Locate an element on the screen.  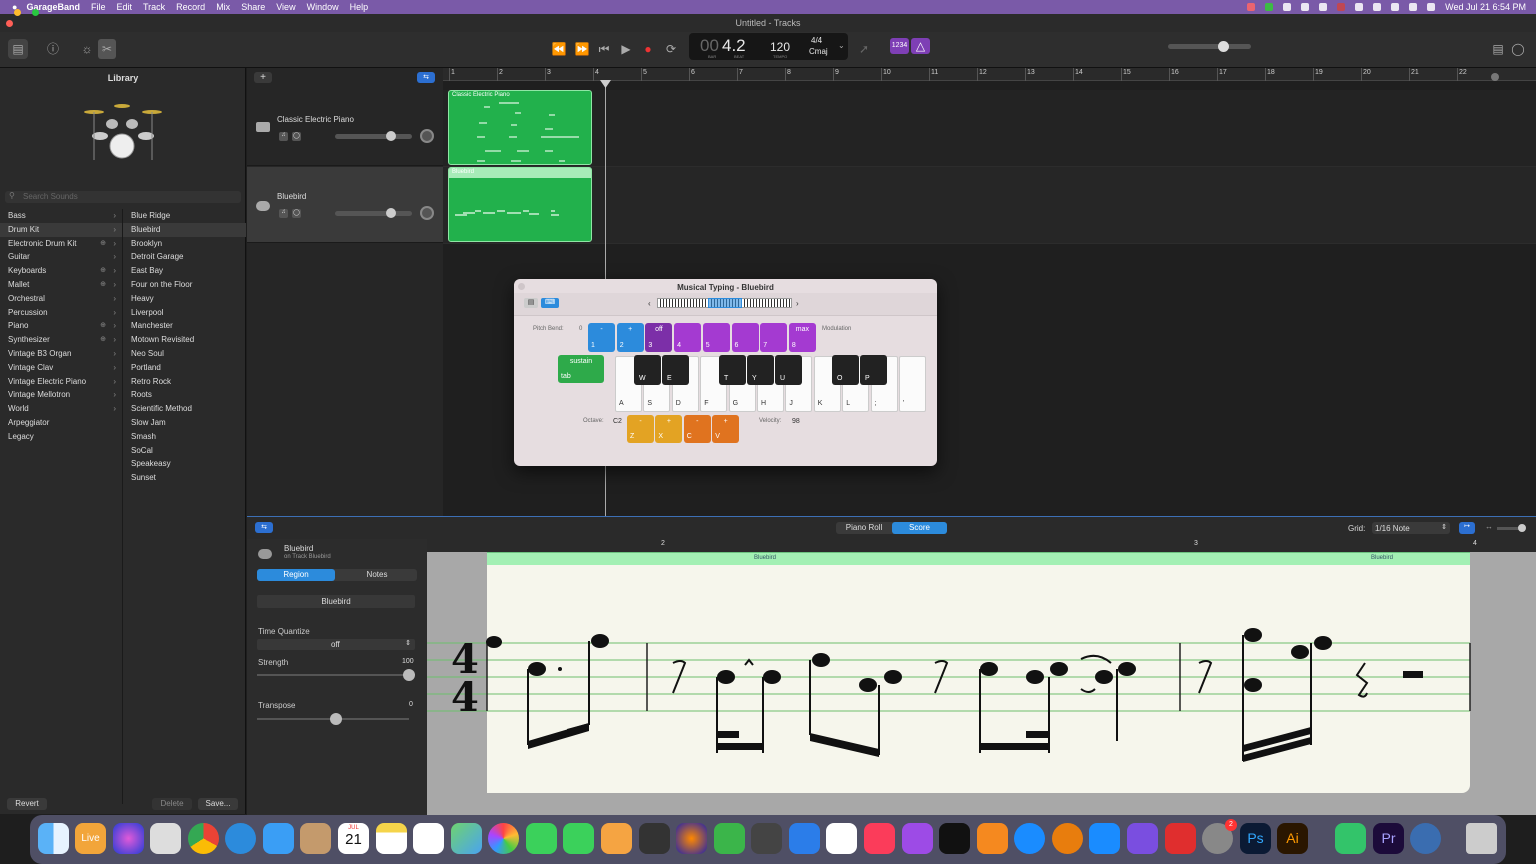
safari-icon is located at coordinates (240, 838).